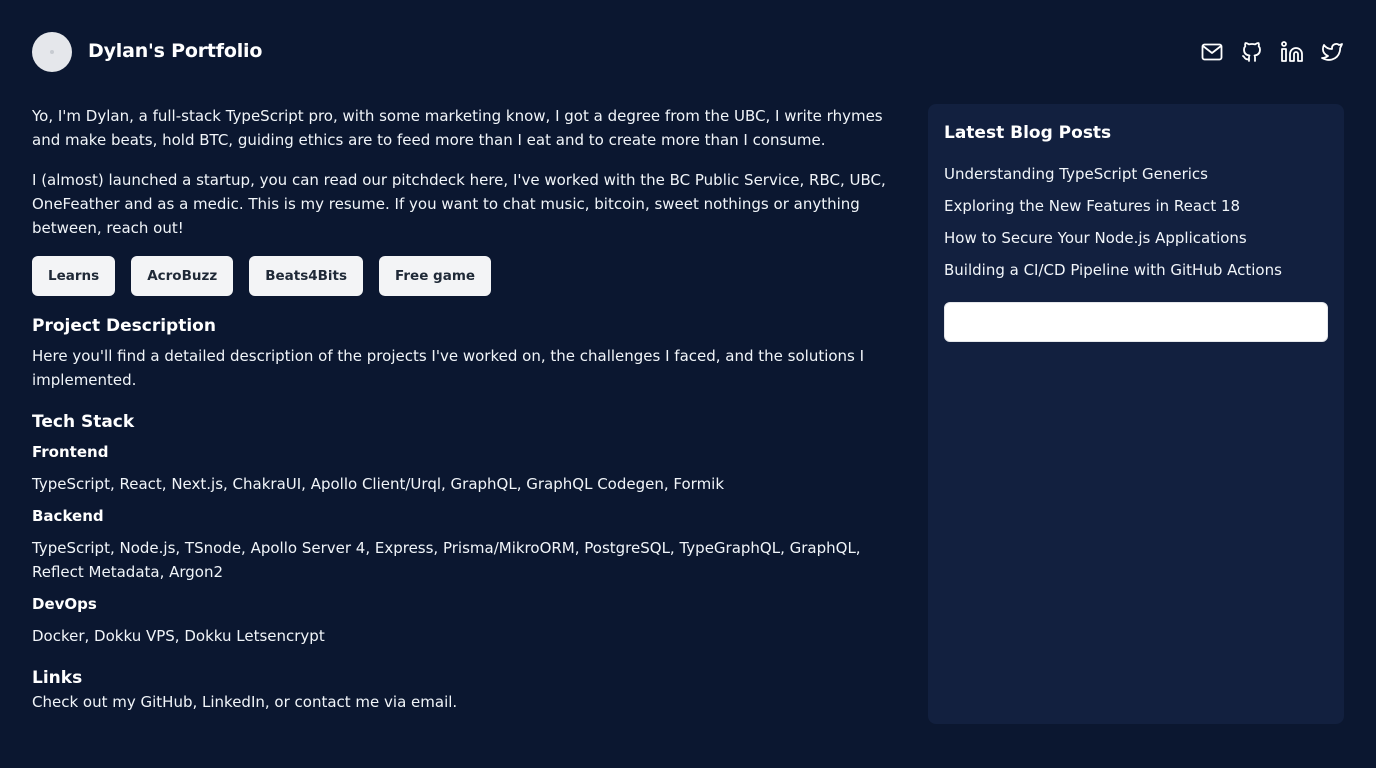  I want to click on avatar, so click(52, 52).